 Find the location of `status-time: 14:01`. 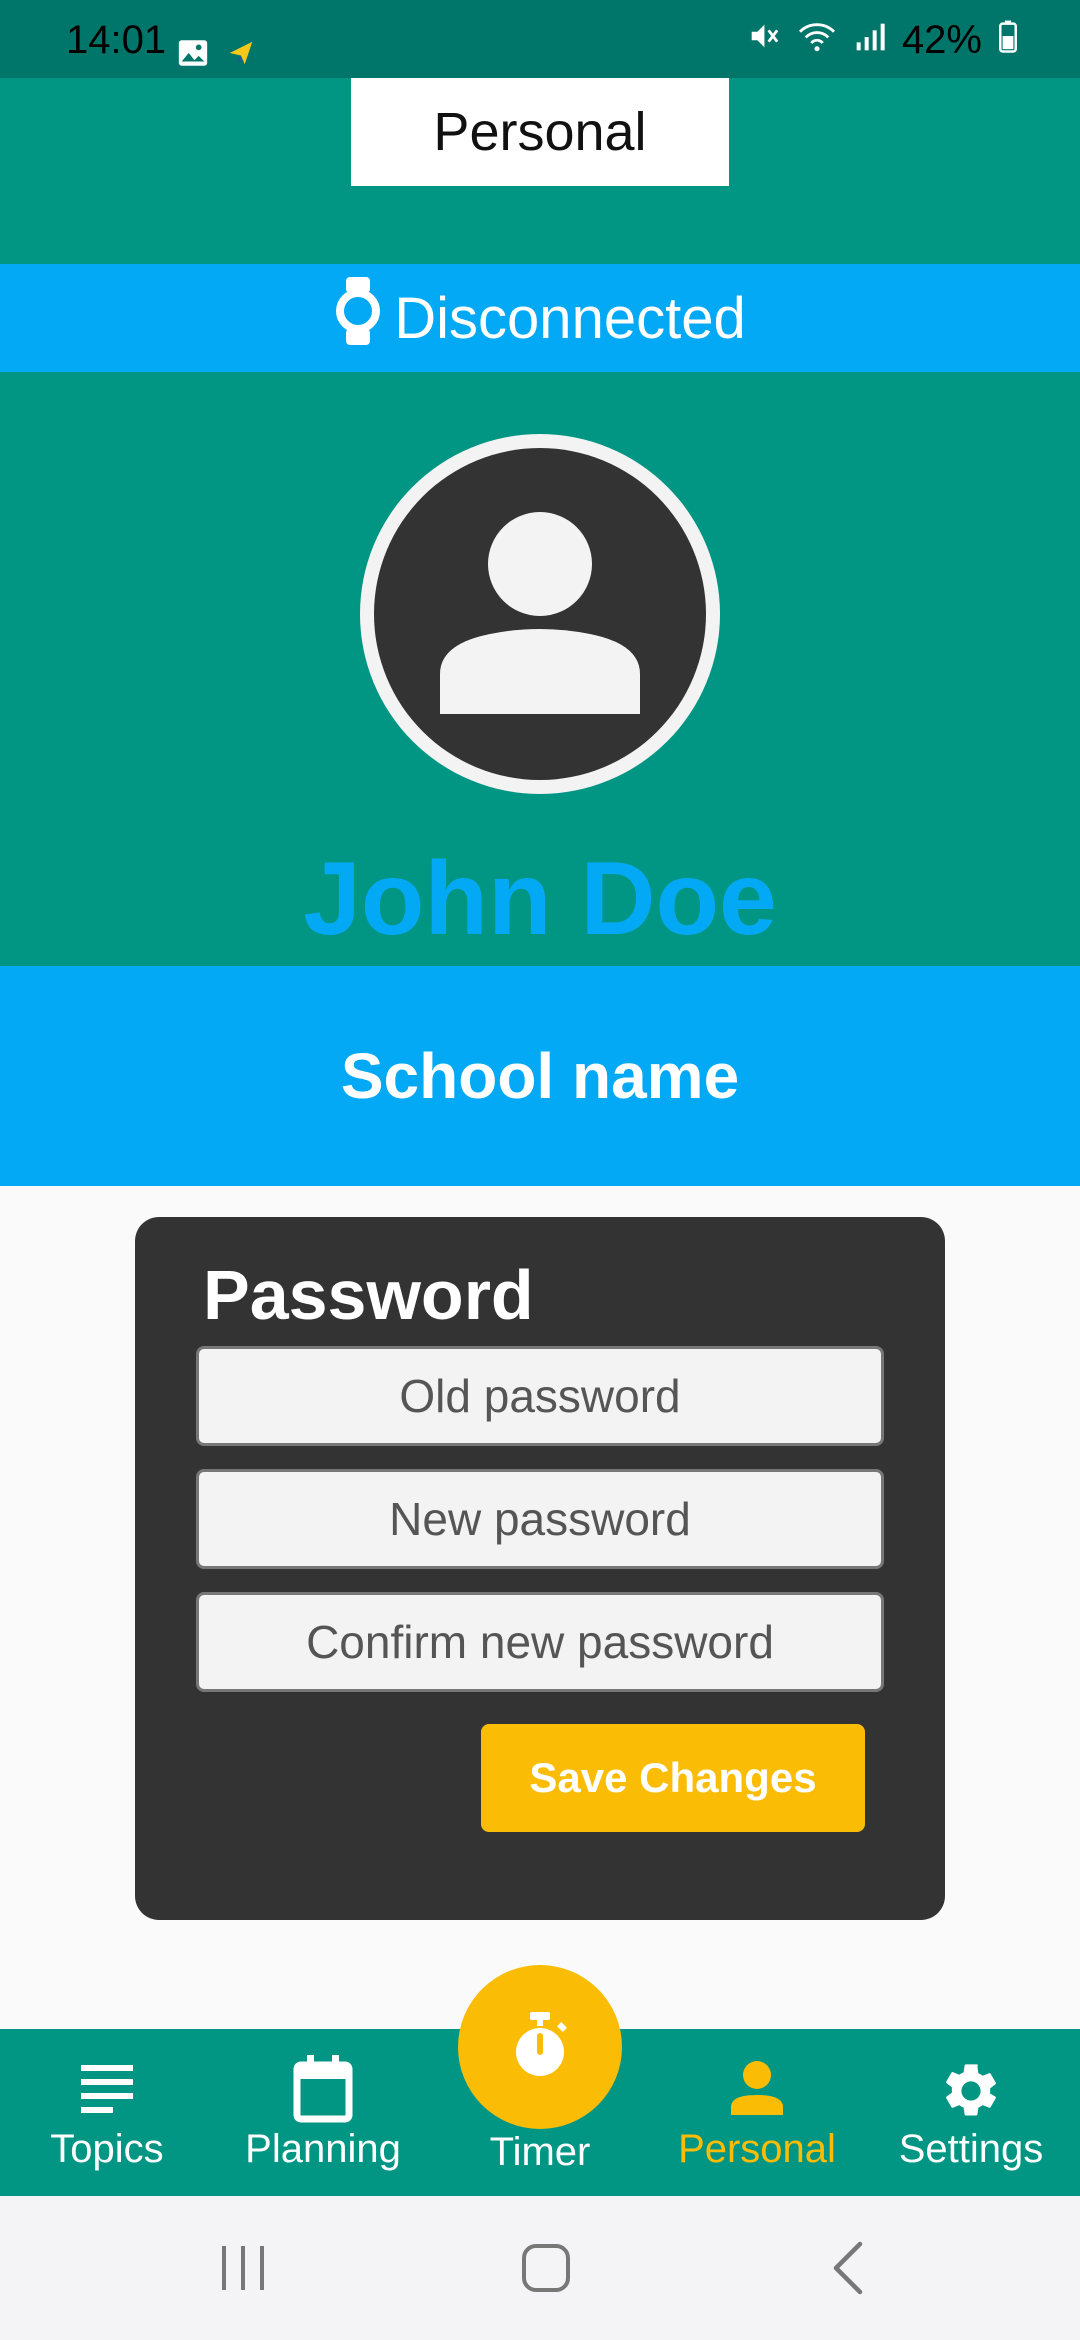

status-time: 14:01 is located at coordinates (116, 40).